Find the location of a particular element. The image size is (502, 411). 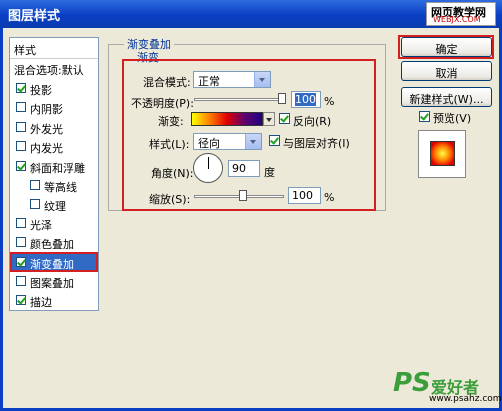

satin-label: 光泽 is located at coordinates (41, 225).